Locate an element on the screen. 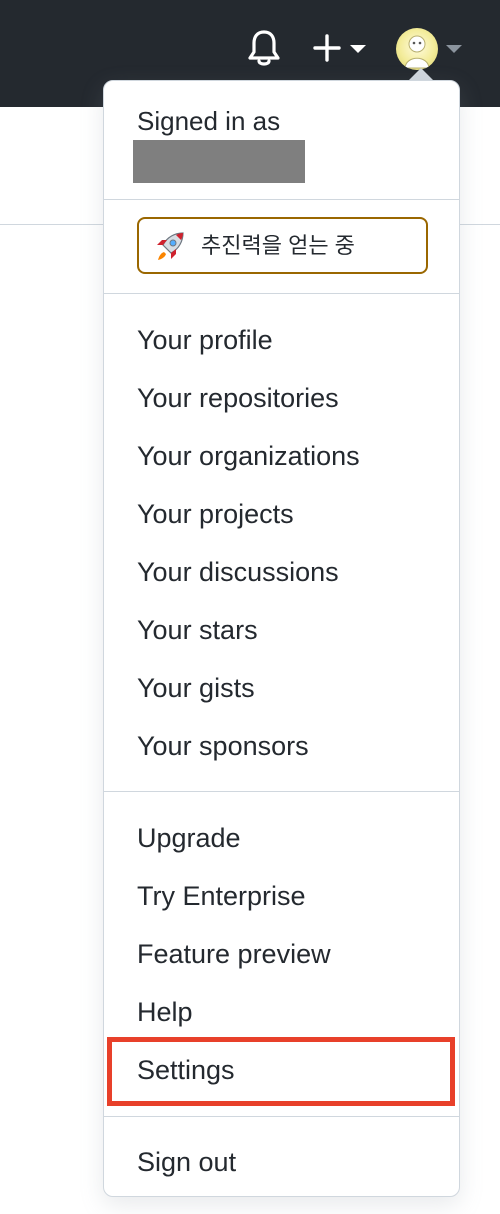 Image resolution: width=500 pixels, height=1214 pixels. menu-item-your-organizations: Your organizations is located at coordinates (248, 456).